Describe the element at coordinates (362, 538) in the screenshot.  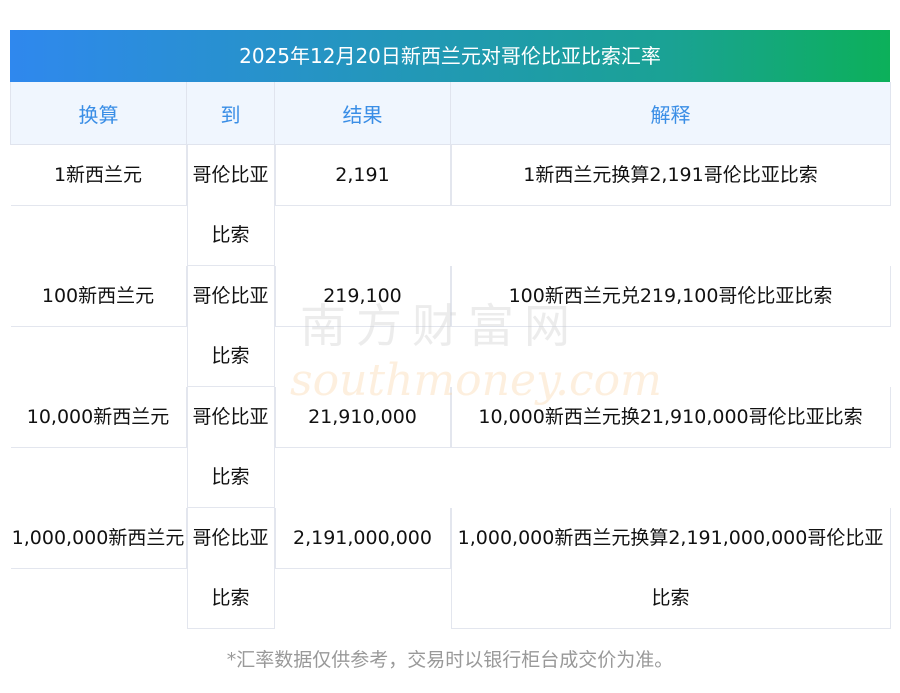
I see `result-value: 2,191,000,000` at that location.